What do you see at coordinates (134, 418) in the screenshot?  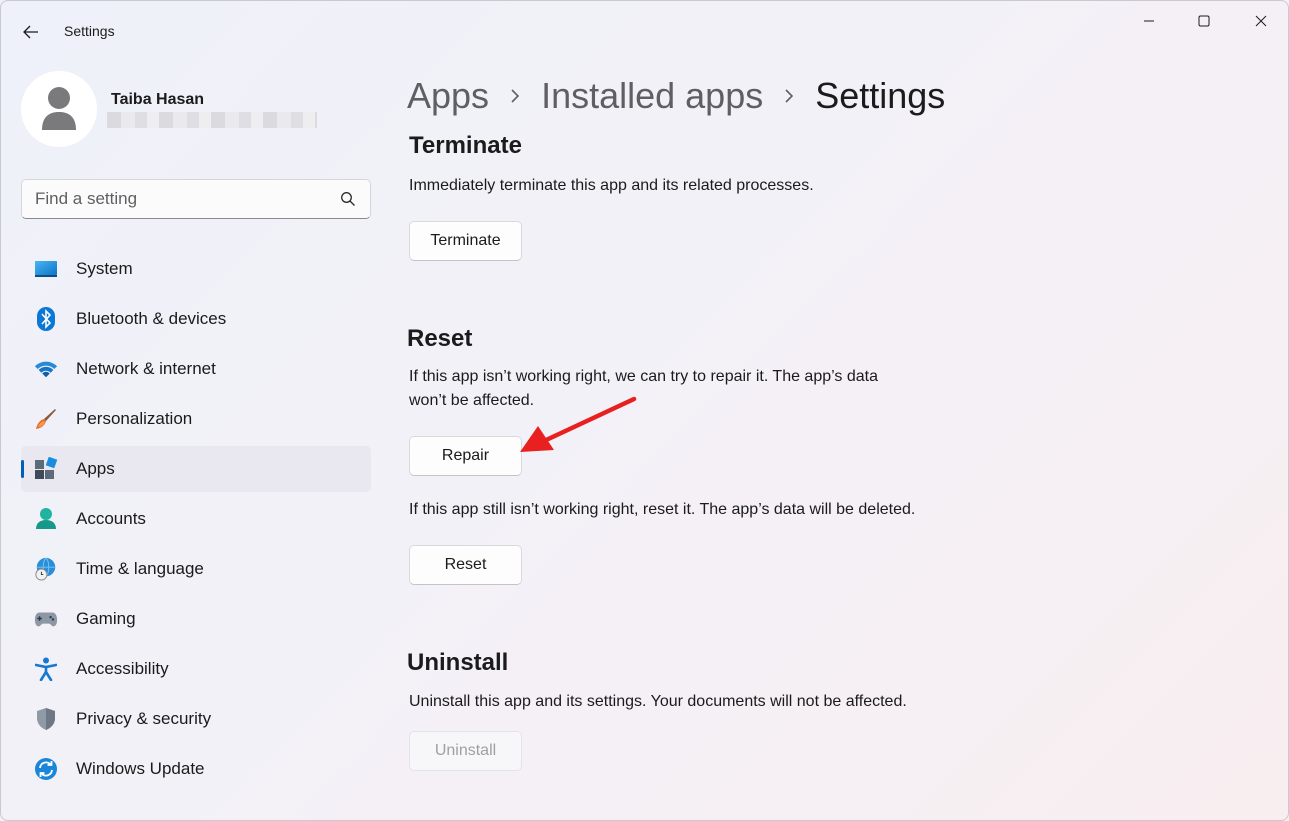 I see `sidebar-item-label: Personalization` at bounding box center [134, 418].